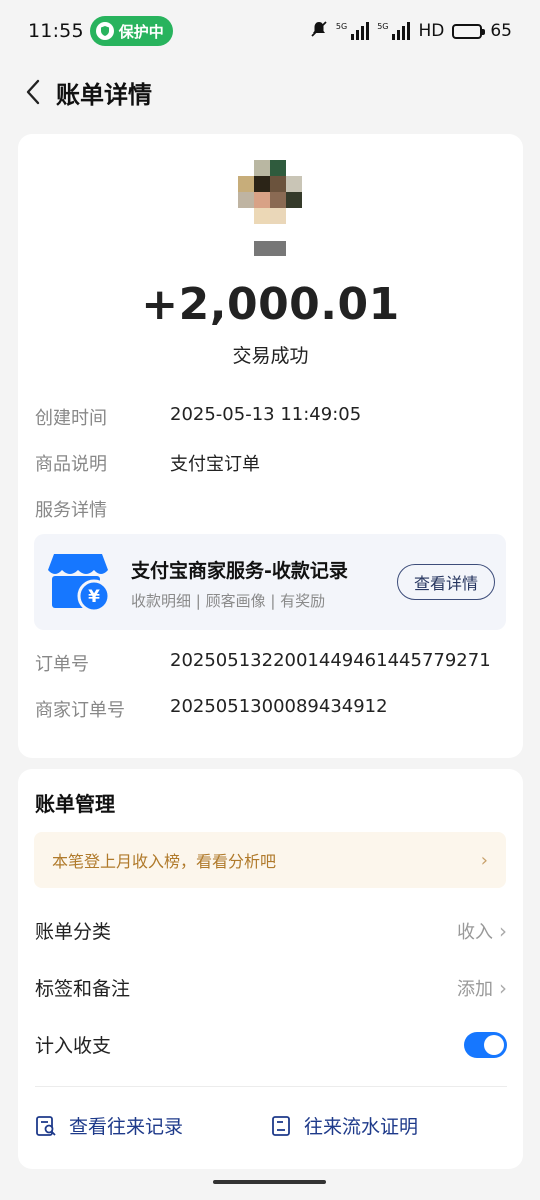 This screenshot has height=1200, width=540. What do you see at coordinates (269, 1182) in the screenshot?
I see `home-indicator` at bounding box center [269, 1182].